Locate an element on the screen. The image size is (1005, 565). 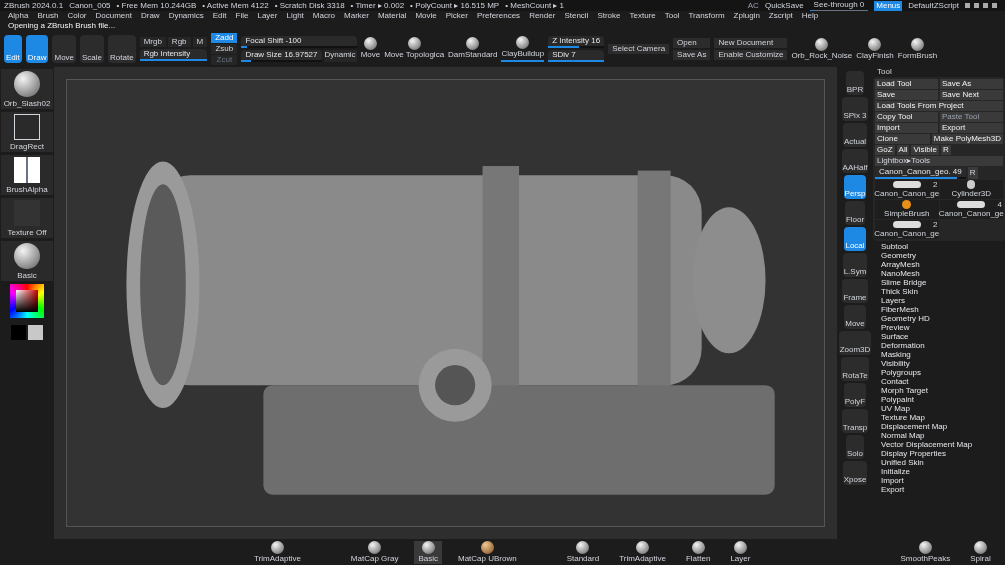
tool-button: Visible is located at coordinates (925, 150).